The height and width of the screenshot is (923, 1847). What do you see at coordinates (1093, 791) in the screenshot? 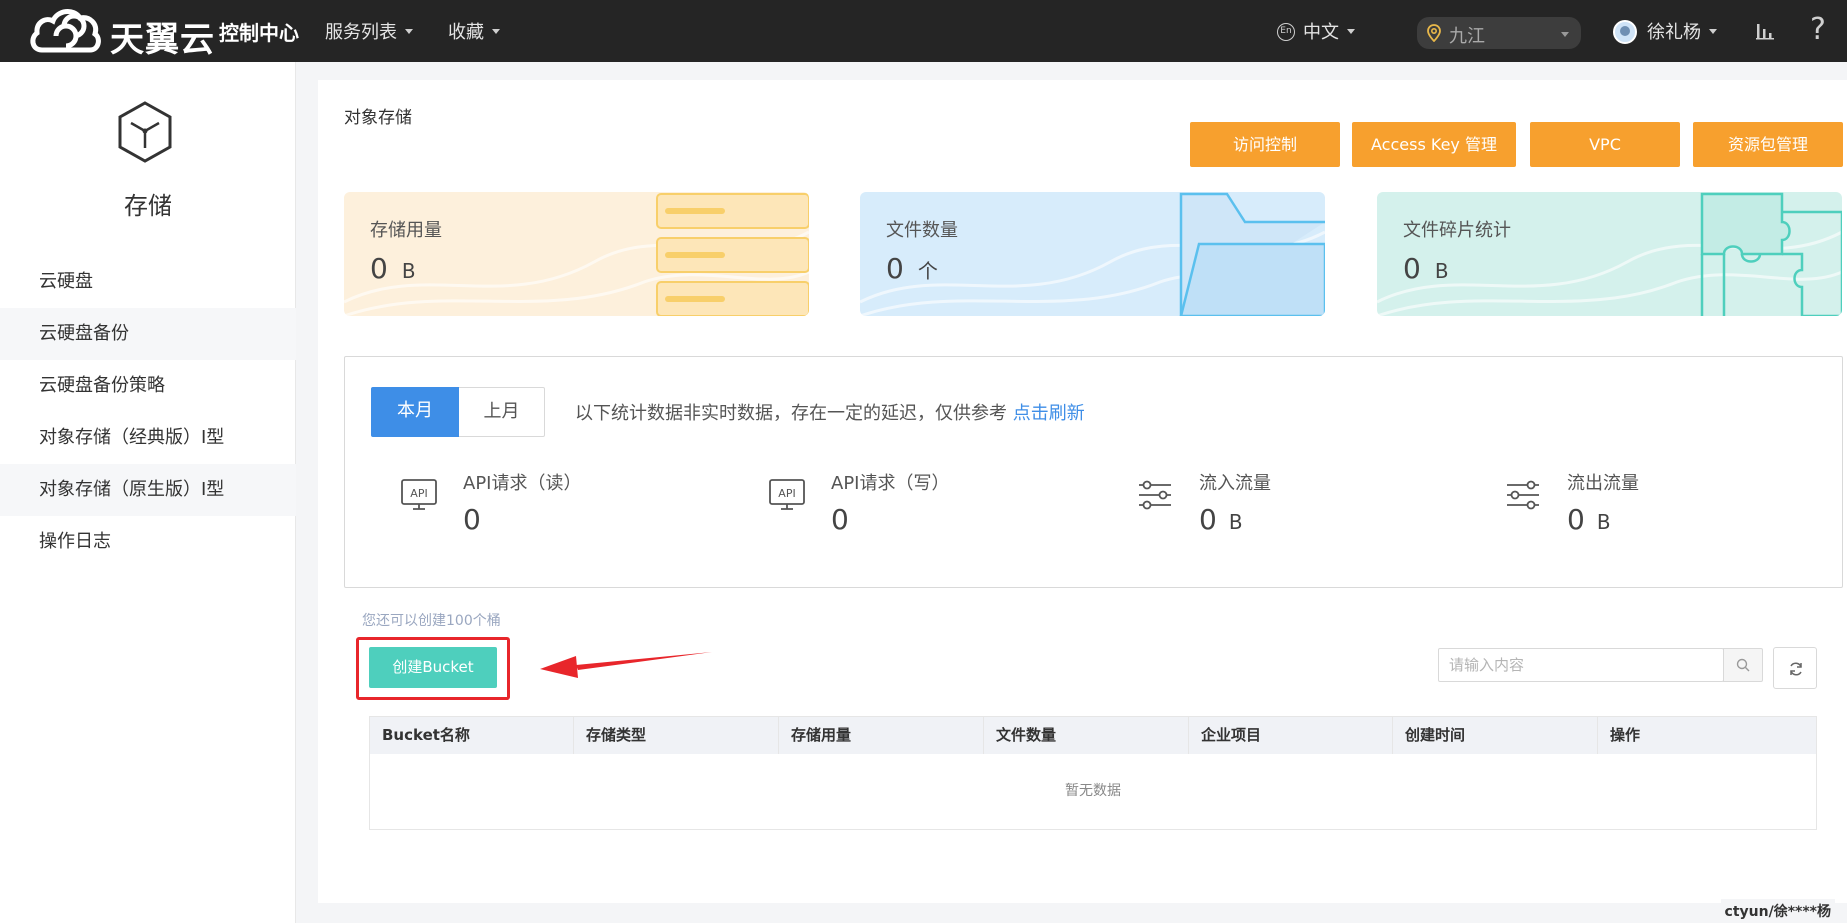
I see `empty-state-text: 暂无数据` at bounding box center [1093, 791].